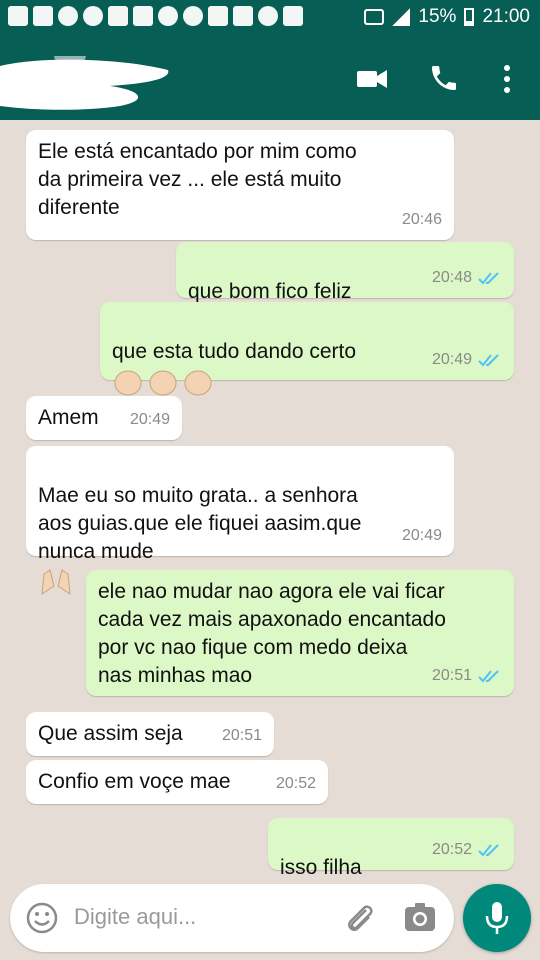 The width and height of the screenshot is (540, 960). Describe the element at coordinates (104, 418) in the screenshot. I see `message-incoming: Amem 20:49` at that location.